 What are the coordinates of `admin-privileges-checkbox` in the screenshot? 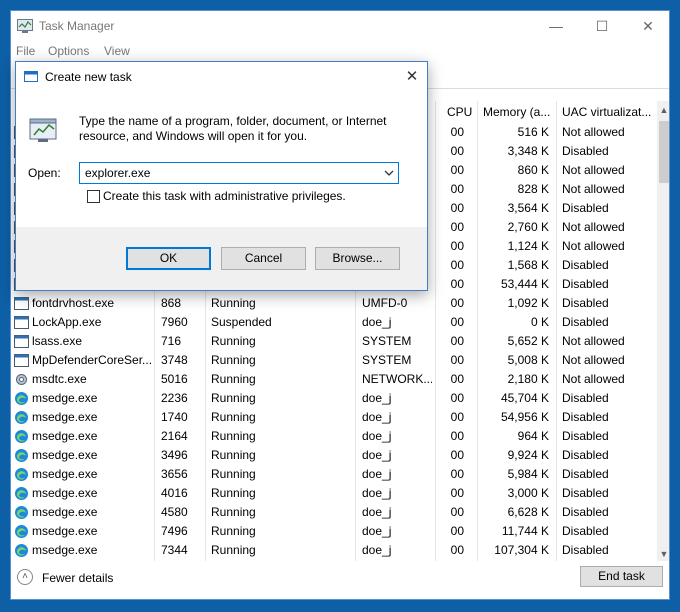 It's located at (93, 196).